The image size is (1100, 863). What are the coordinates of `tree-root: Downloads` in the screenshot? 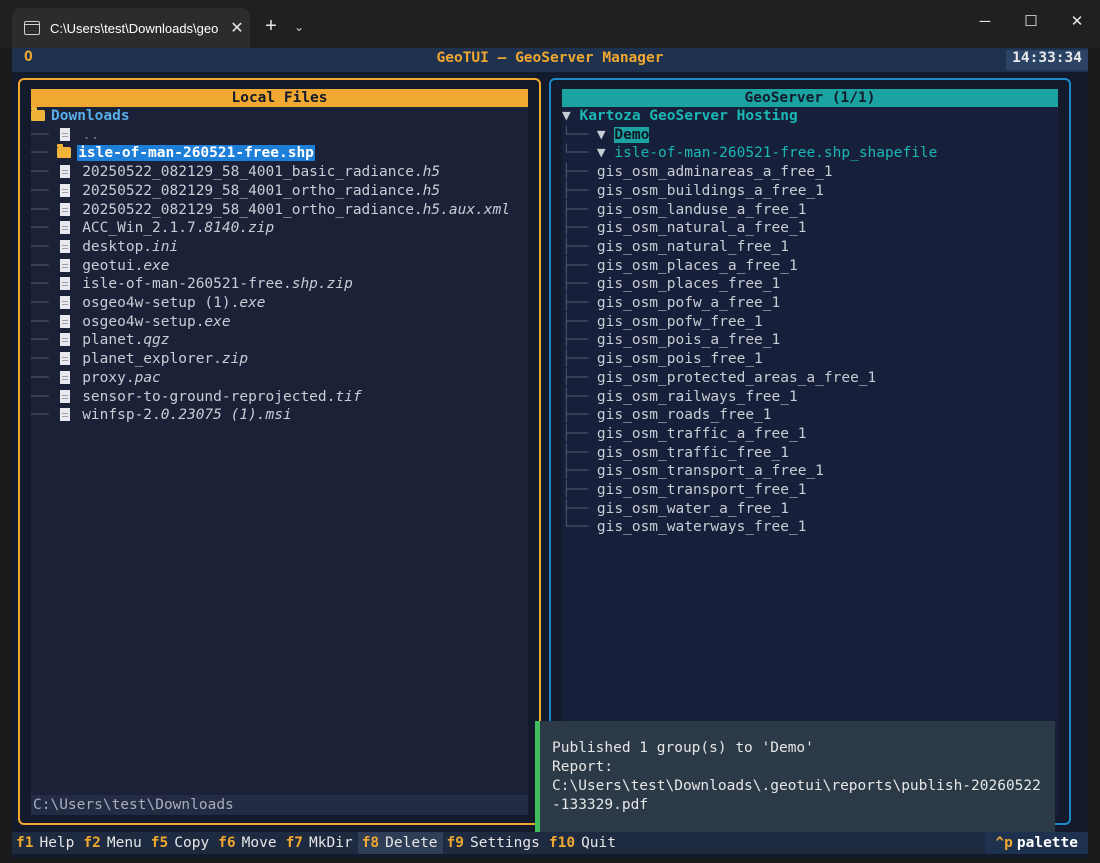 It's located at (80, 116).